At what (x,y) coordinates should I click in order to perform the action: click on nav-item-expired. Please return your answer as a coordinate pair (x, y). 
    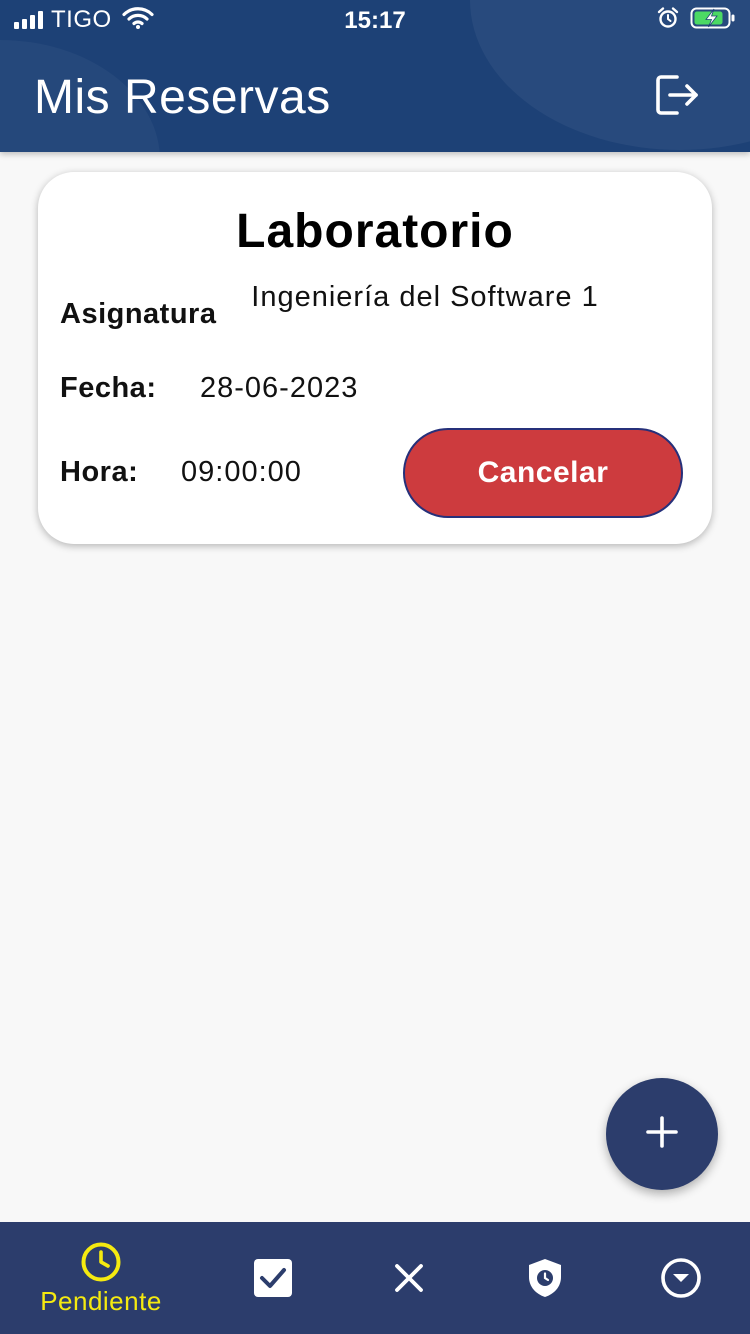
    Looking at the image, I should click on (545, 1278).